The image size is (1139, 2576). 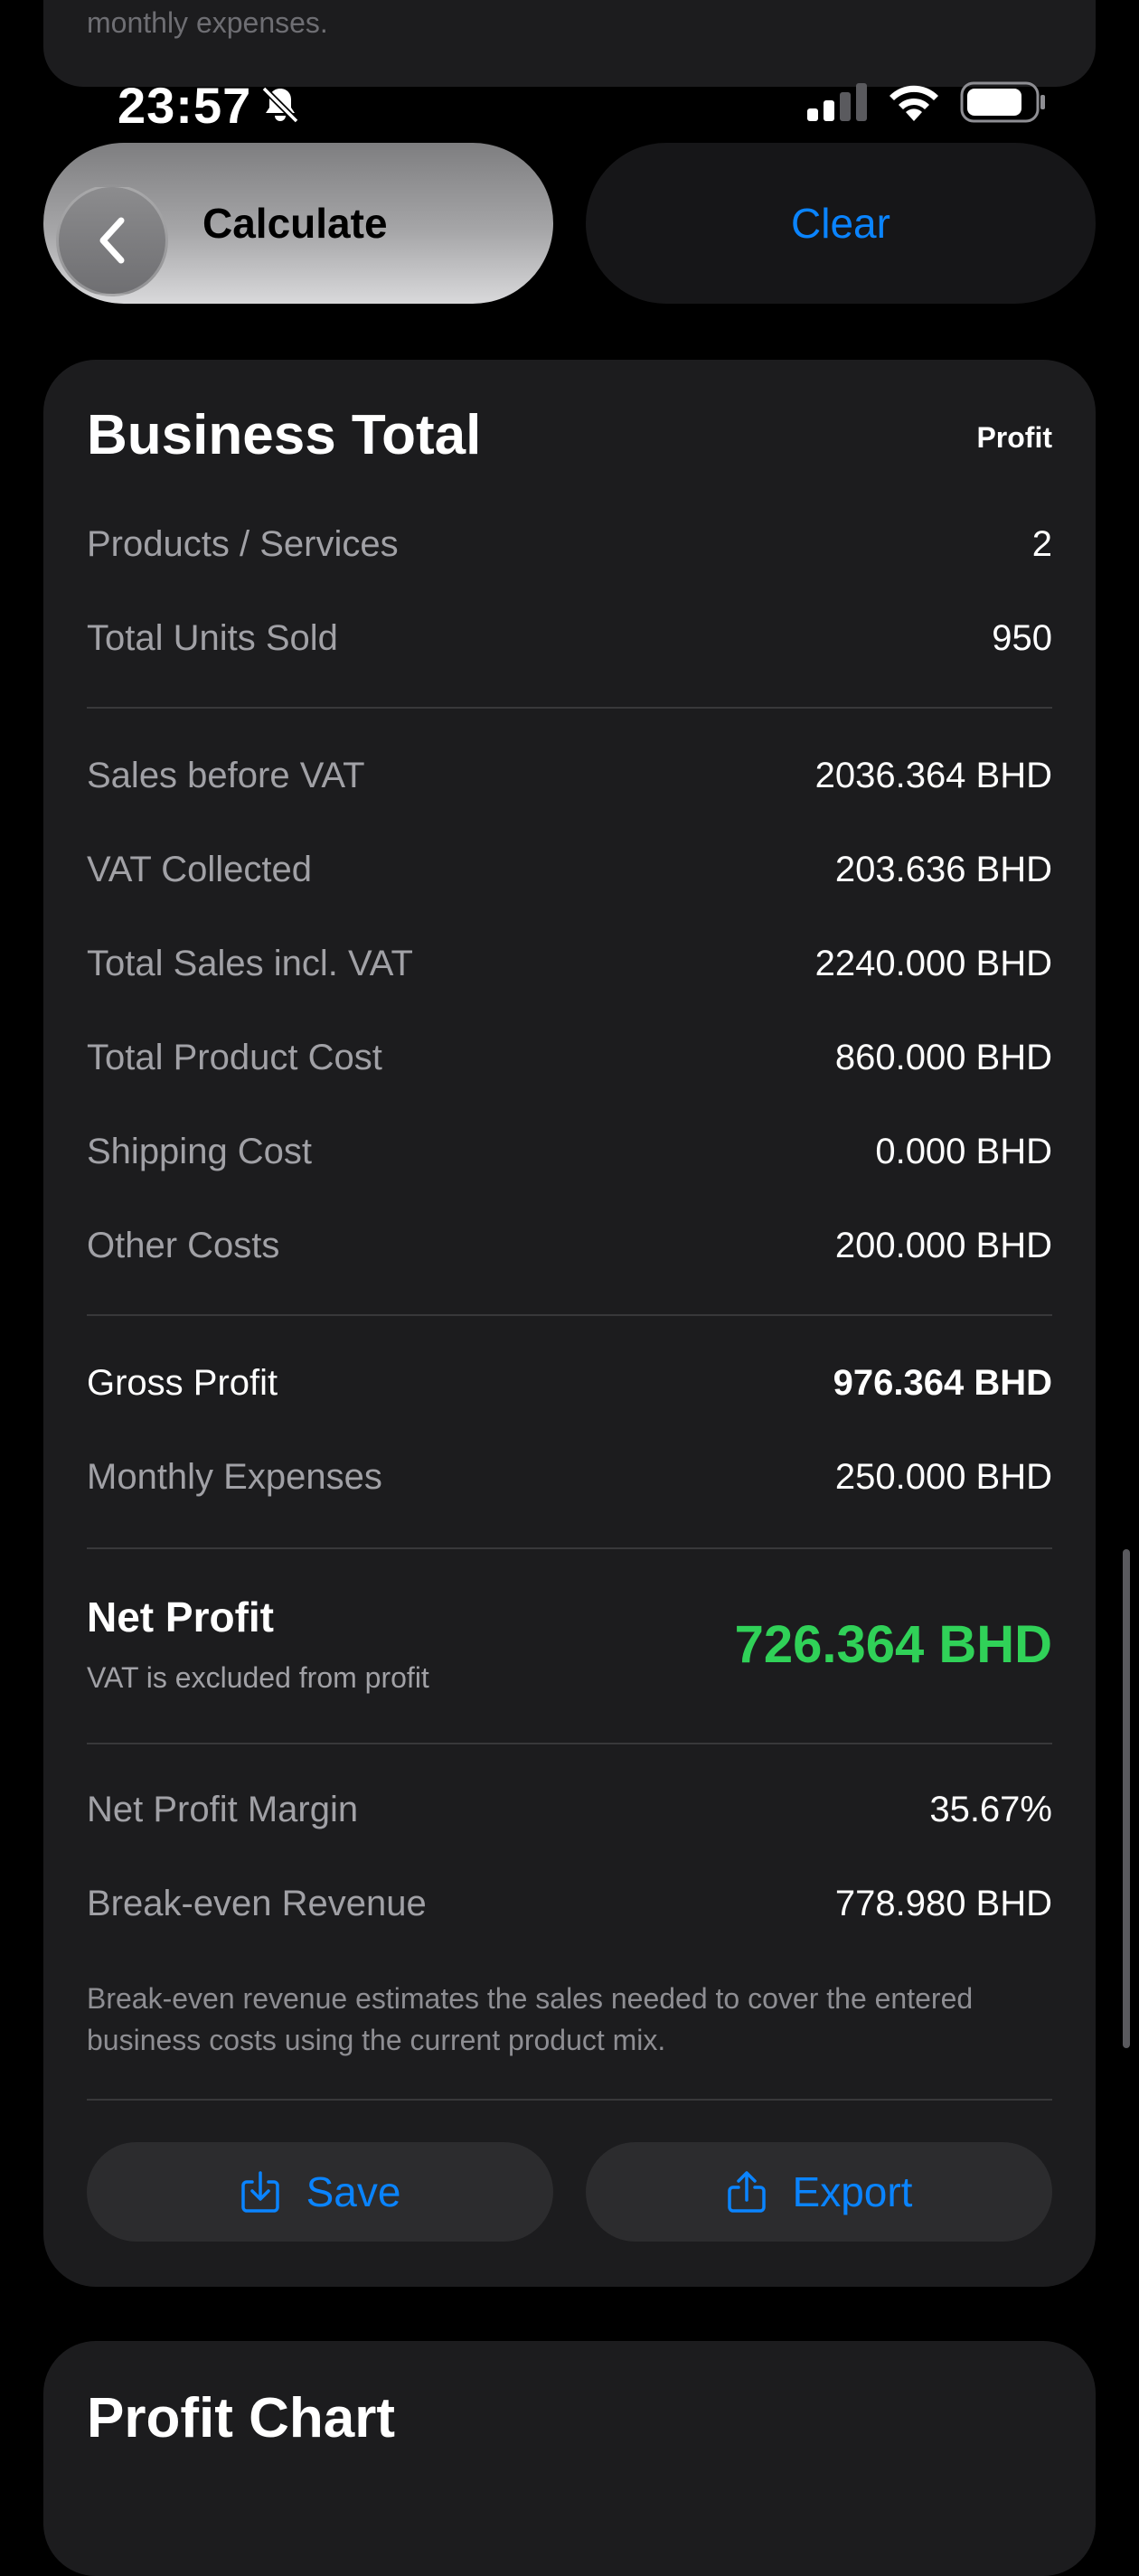 I want to click on row-label: Total Product Cost, so click(x=234, y=1057).